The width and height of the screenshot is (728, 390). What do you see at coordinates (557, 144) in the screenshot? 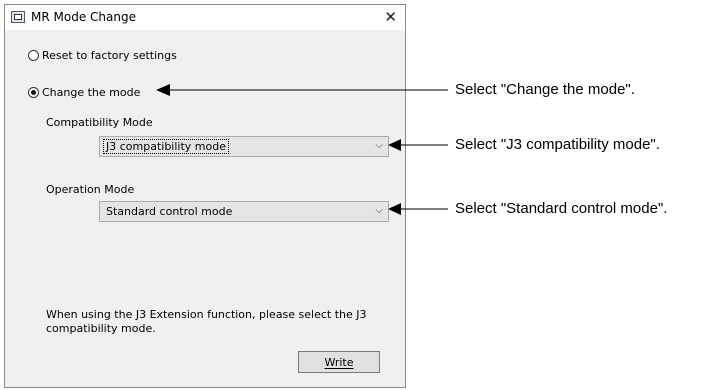
I see `annotation-compat-mode: Select "J3 compatibility mode".` at bounding box center [557, 144].